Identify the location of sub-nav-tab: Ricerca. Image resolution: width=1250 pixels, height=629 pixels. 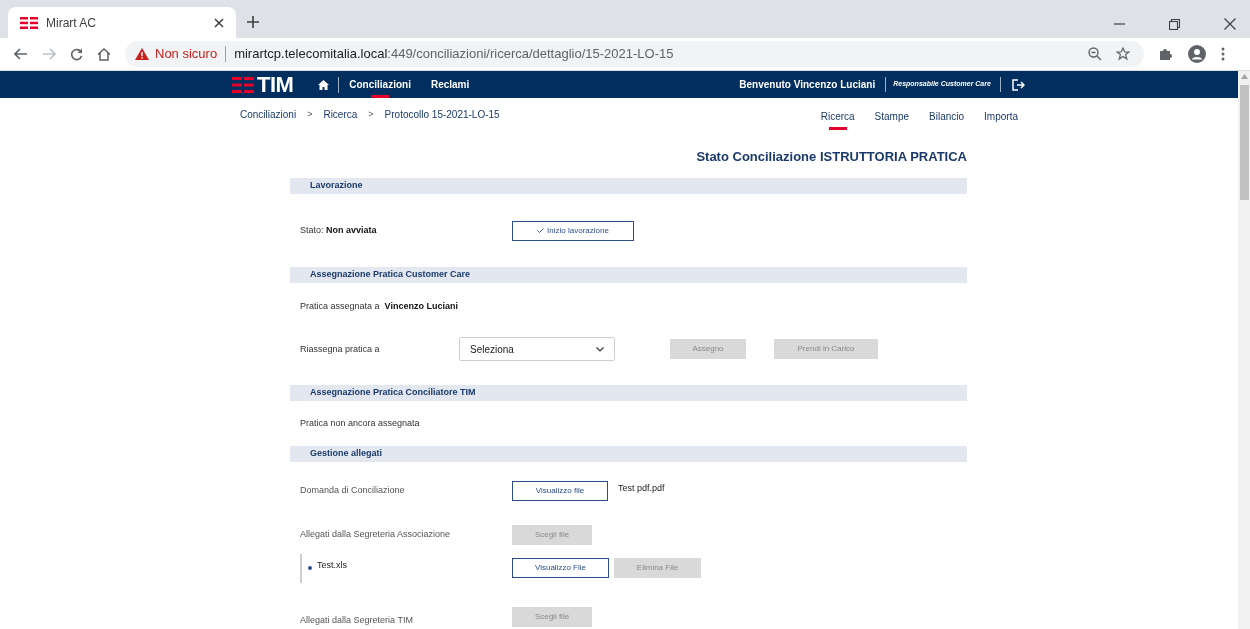
(837, 119).